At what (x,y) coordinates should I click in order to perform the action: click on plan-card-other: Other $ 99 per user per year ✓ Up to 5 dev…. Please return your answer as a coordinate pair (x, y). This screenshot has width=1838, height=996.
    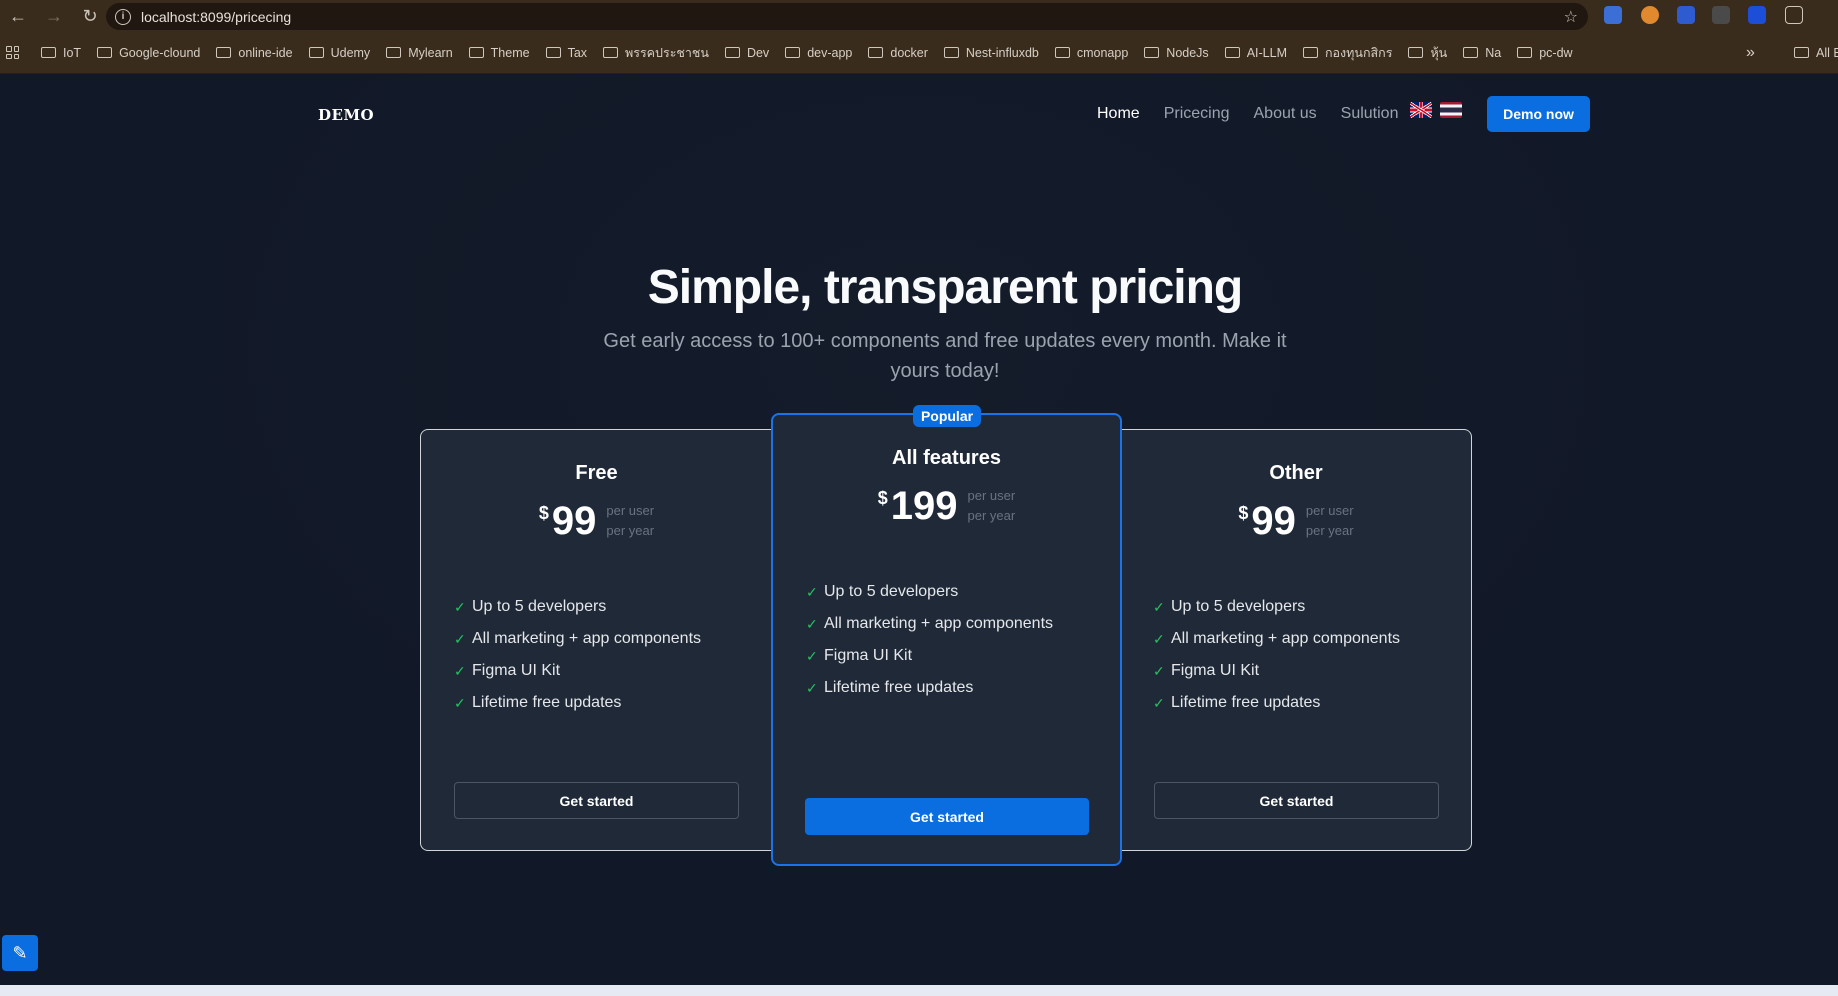
    Looking at the image, I should click on (1296, 640).